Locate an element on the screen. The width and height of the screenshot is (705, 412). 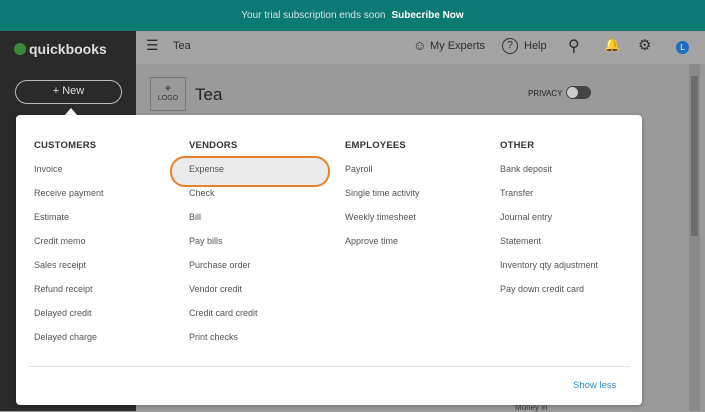
menu-item-pay-bills: Pay bills is located at coordinates (223, 248).